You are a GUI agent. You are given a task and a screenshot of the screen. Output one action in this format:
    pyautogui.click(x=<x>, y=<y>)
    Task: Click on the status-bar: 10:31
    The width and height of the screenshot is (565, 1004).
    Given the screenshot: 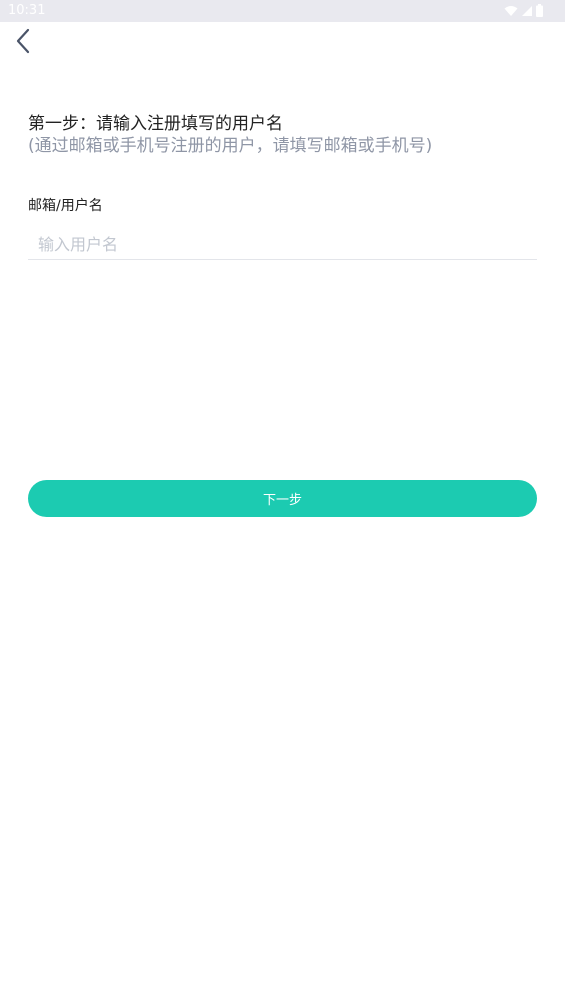 What is the action you would take?
    pyautogui.click(x=282, y=11)
    